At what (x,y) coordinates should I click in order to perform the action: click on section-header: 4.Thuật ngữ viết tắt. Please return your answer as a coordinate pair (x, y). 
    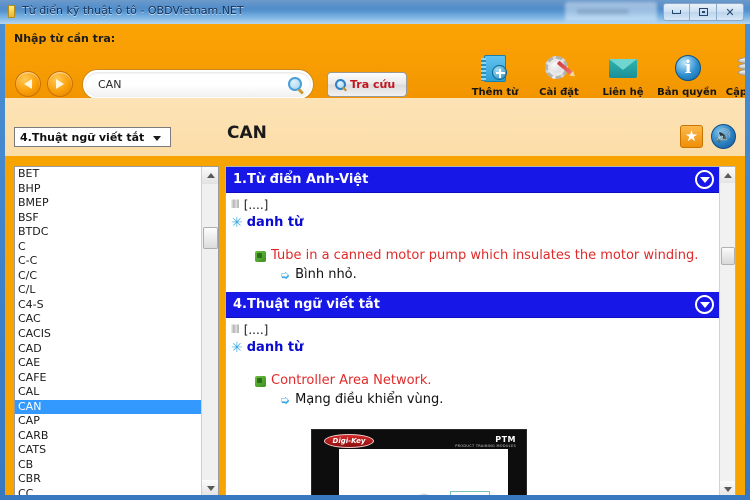
    Looking at the image, I should click on (473, 305).